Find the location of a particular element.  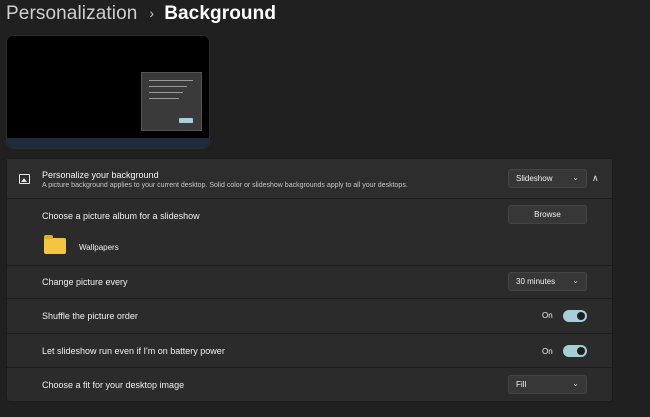

interval-value: 30 minutes is located at coordinates (536, 281).